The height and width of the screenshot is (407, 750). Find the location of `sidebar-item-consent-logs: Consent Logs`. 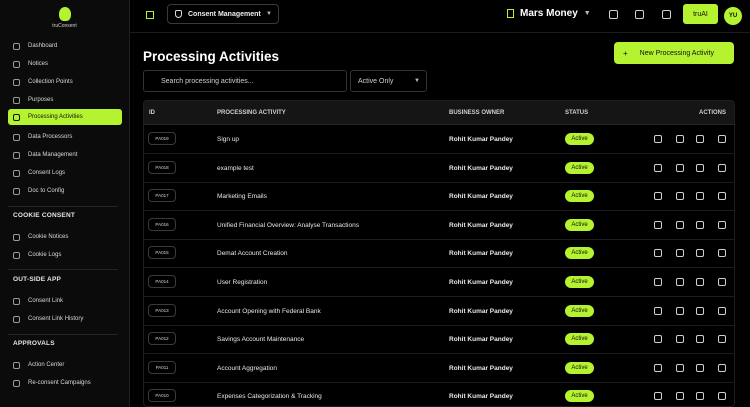

sidebar-item-consent-logs: Consent Logs is located at coordinates (65, 173).